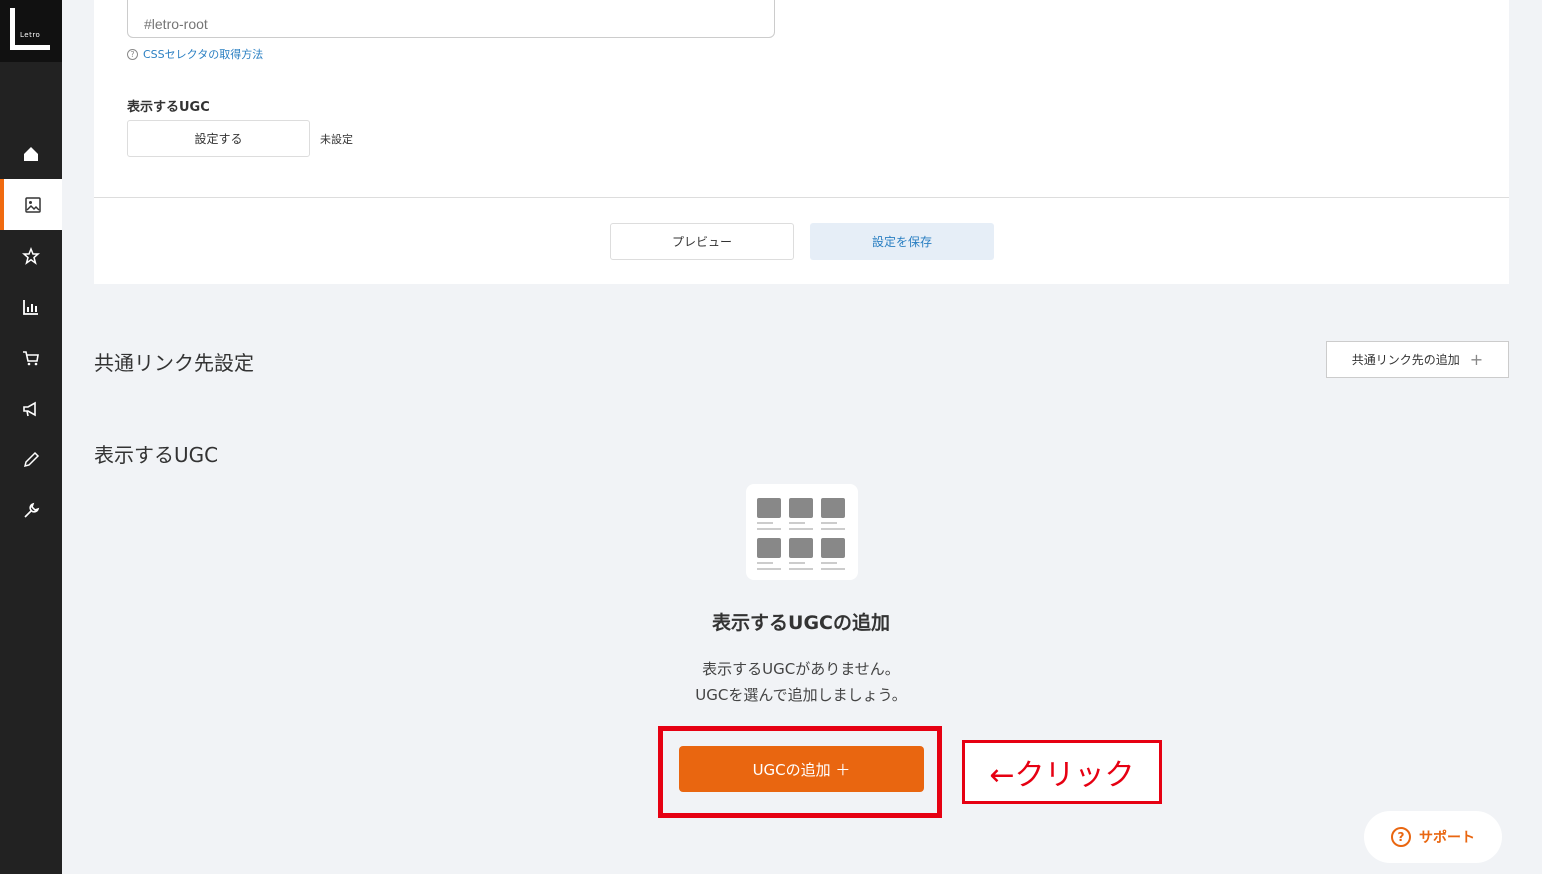  What do you see at coordinates (218, 138) in the screenshot?
I see `set-ugc-button: 設定する` at bounding box center [218, 138].